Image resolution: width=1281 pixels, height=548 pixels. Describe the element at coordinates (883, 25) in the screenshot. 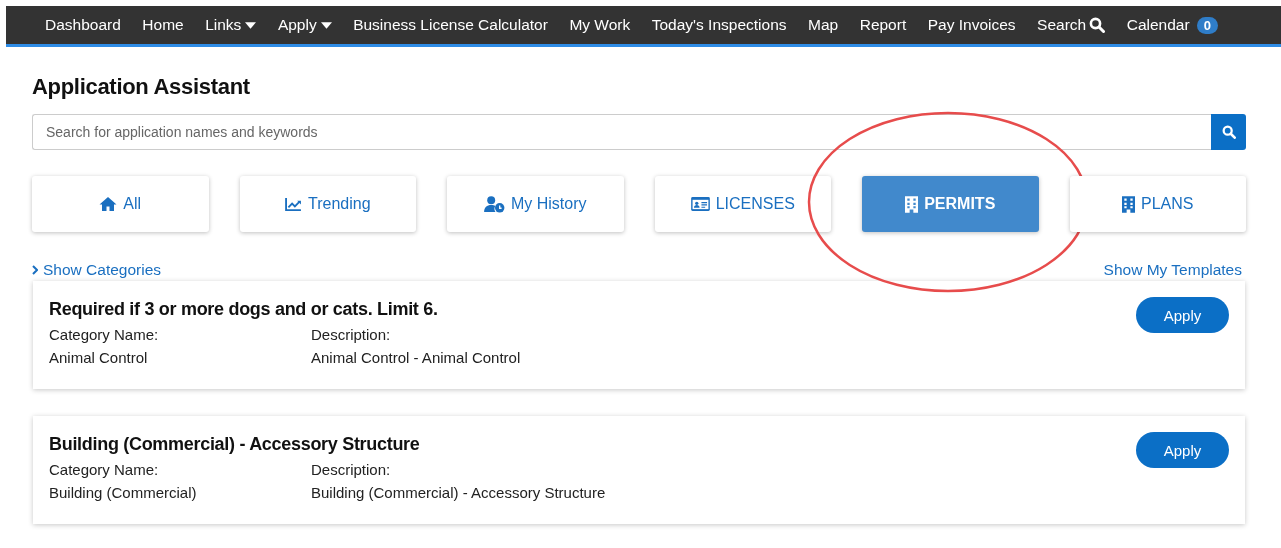

I see `nav-link: Report` at that location.